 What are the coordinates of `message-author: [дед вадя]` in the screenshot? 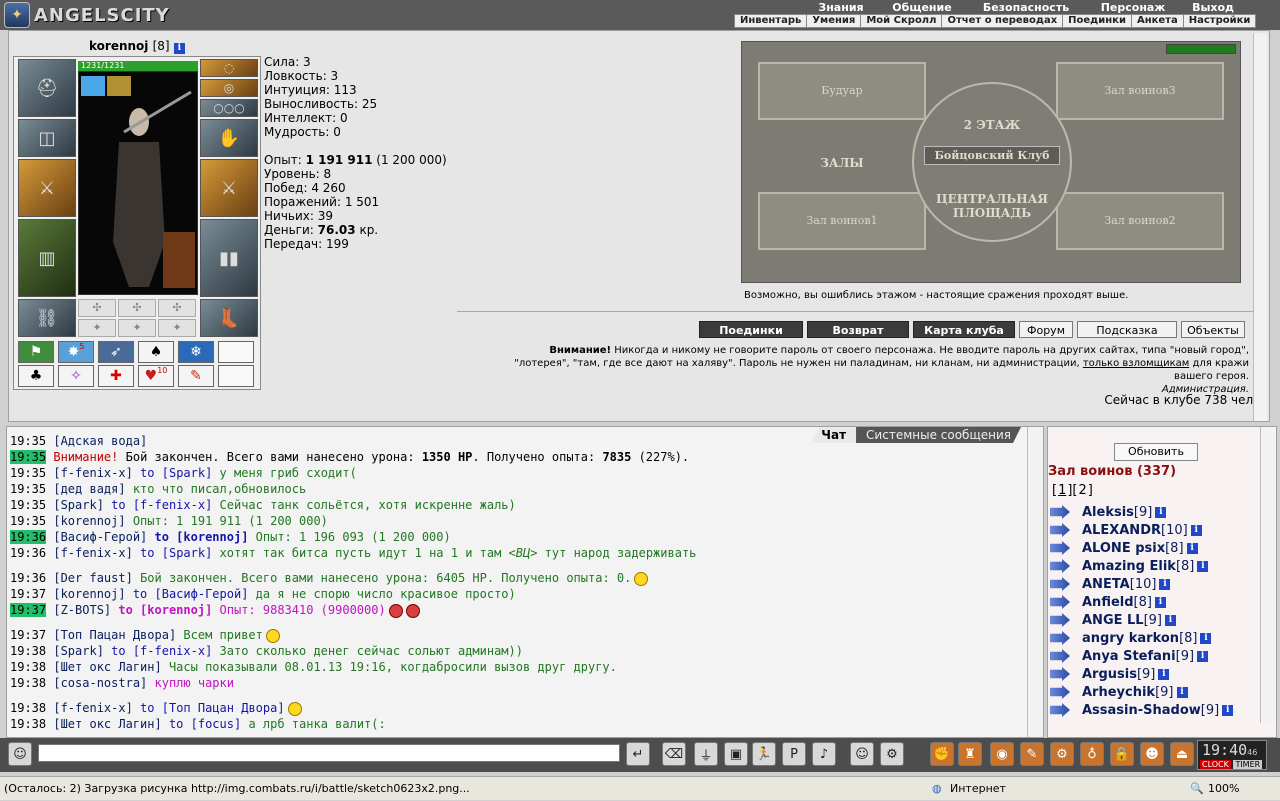 It's located at (89, 489).